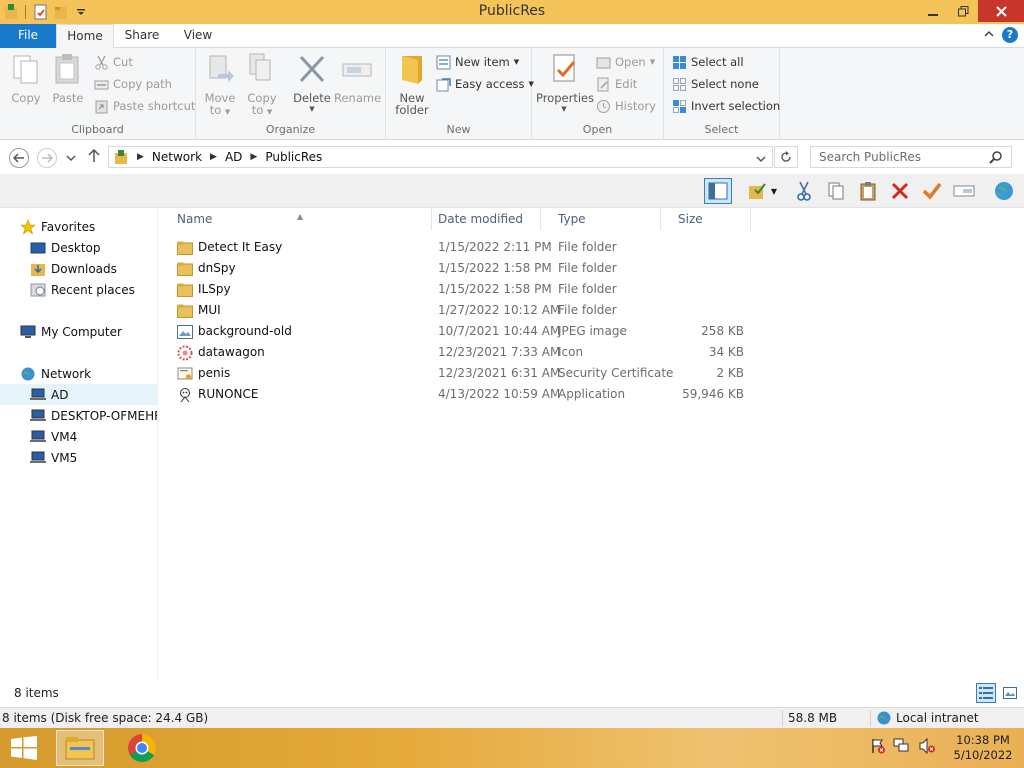 The image size is (1024, 768). I want to click on rename-button: Rename, so click(358, 78).